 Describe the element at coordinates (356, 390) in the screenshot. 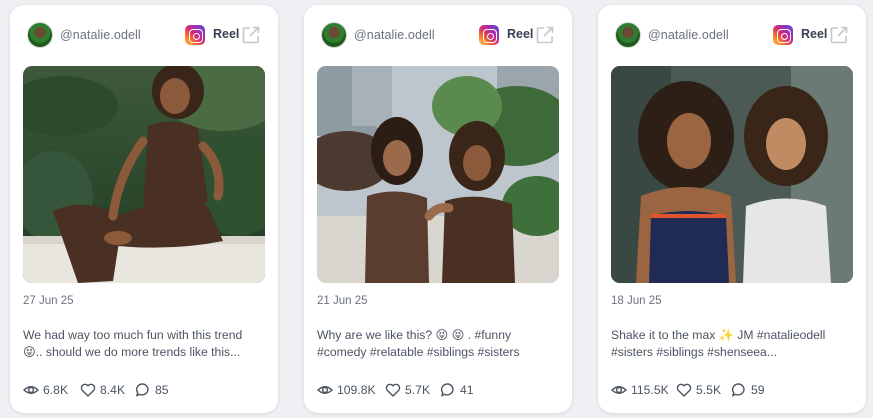

I see `views-count: 109.8K` at that location.